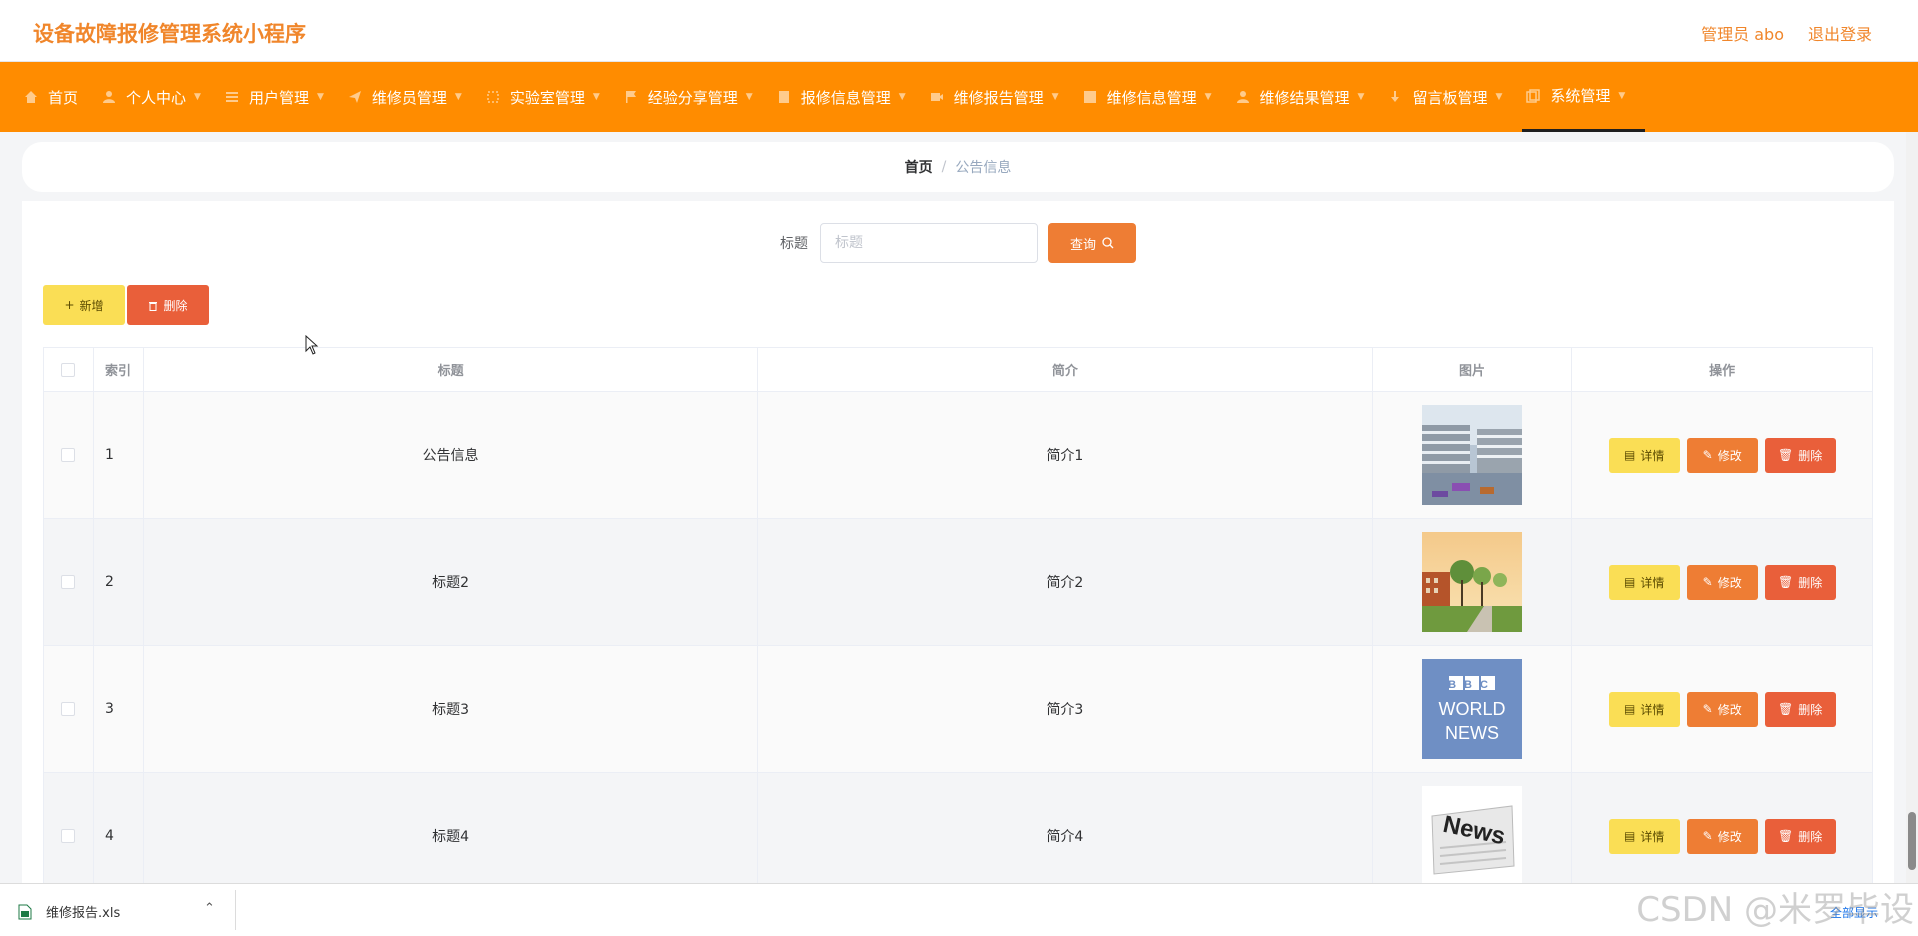 The image size is (1918, 936). I want to click on plus-icon: +, so click(69, 305).